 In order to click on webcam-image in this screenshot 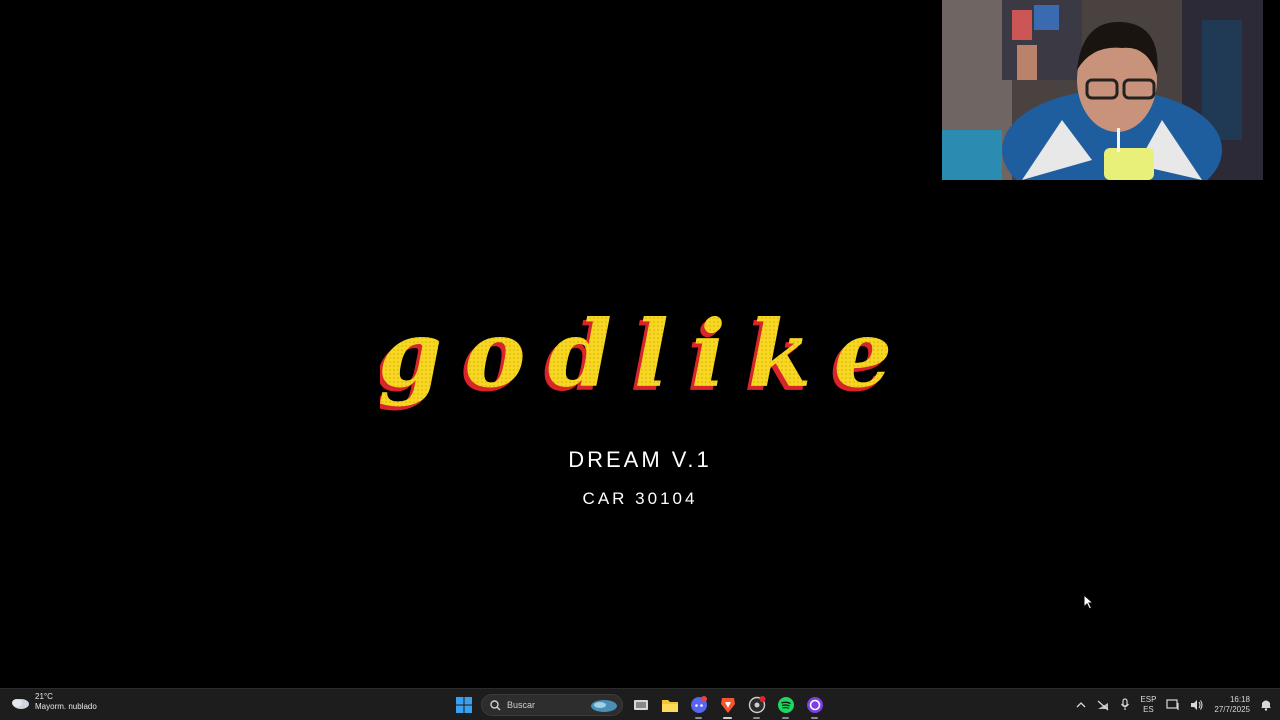, I will do `click(1102, 90)`.